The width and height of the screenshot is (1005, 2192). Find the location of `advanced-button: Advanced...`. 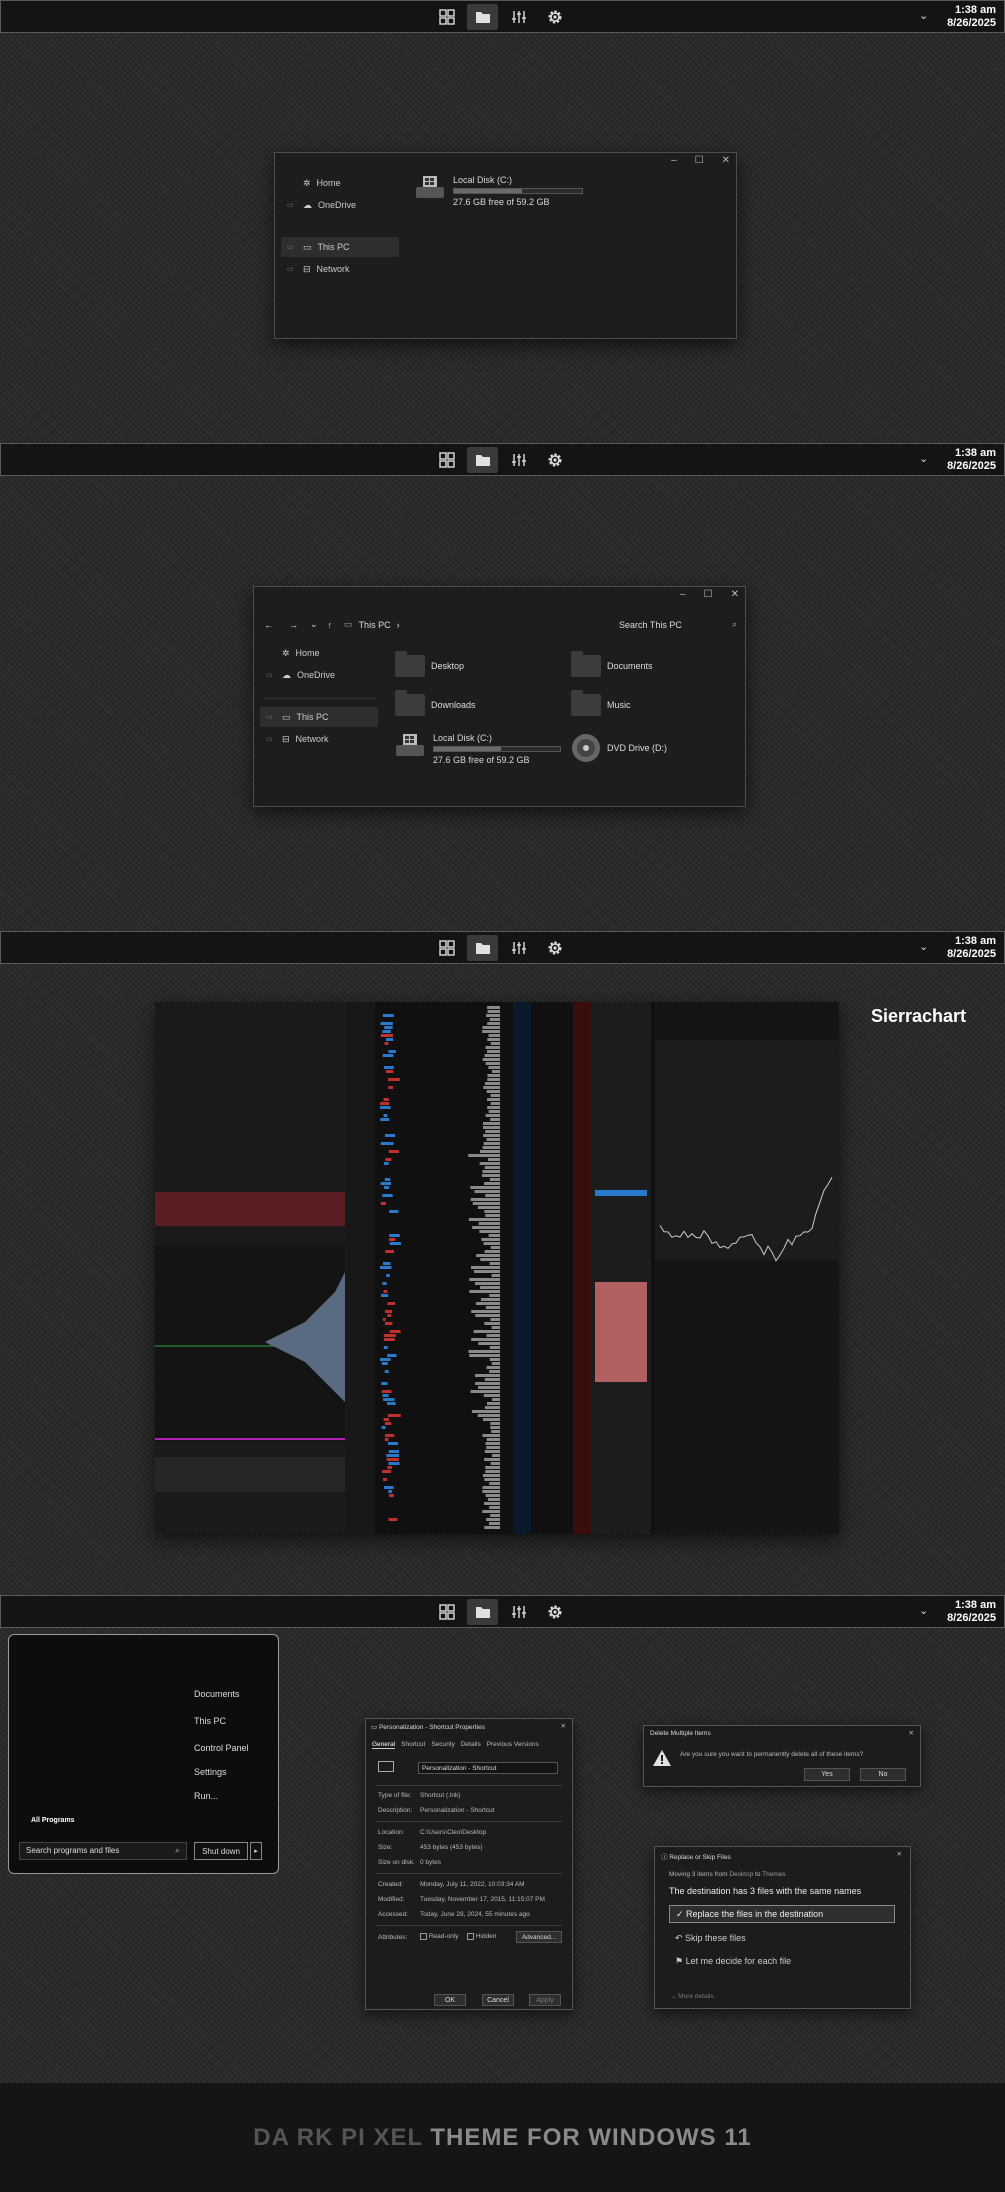

advanced-button: Advanced... is located at coordinates (539, 1937).